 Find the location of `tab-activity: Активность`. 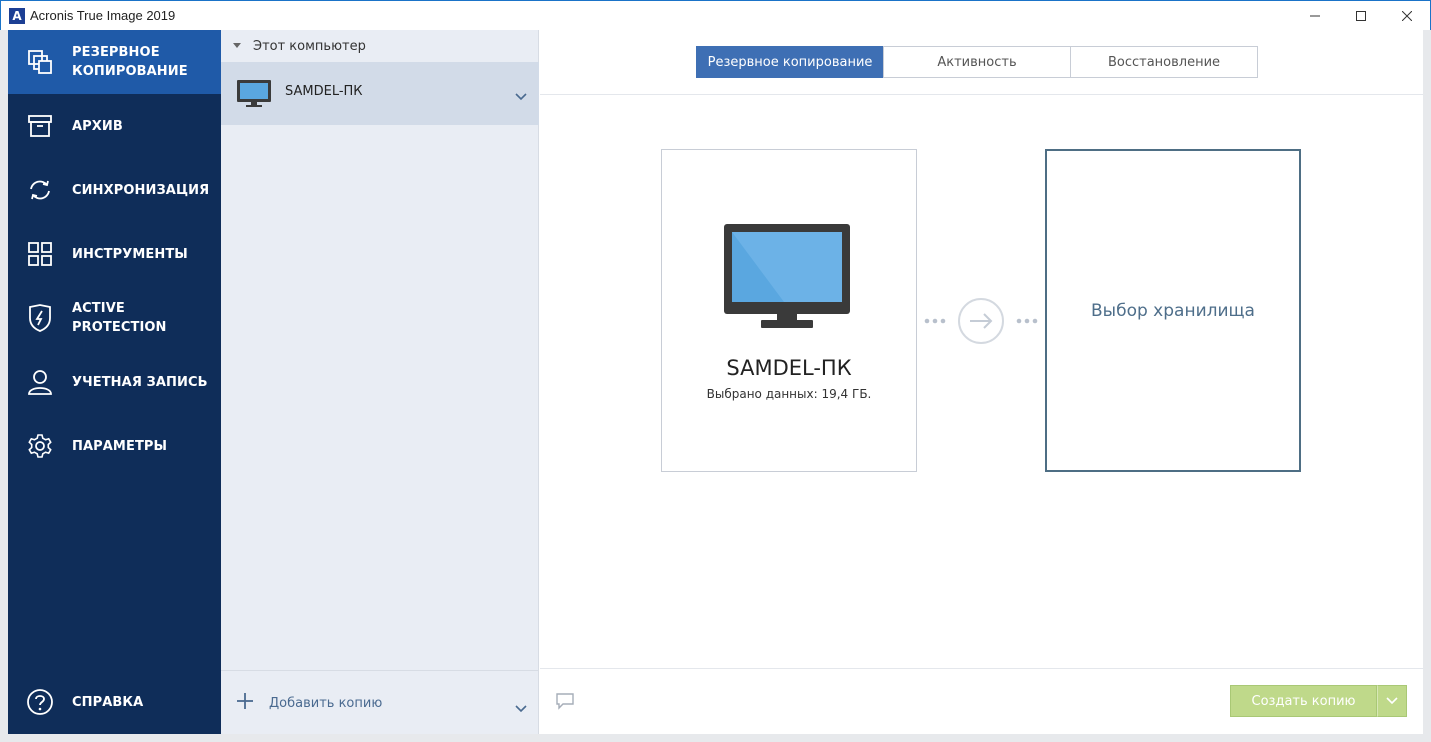

tab-activity: Активность is located at coordinates (977, 62).